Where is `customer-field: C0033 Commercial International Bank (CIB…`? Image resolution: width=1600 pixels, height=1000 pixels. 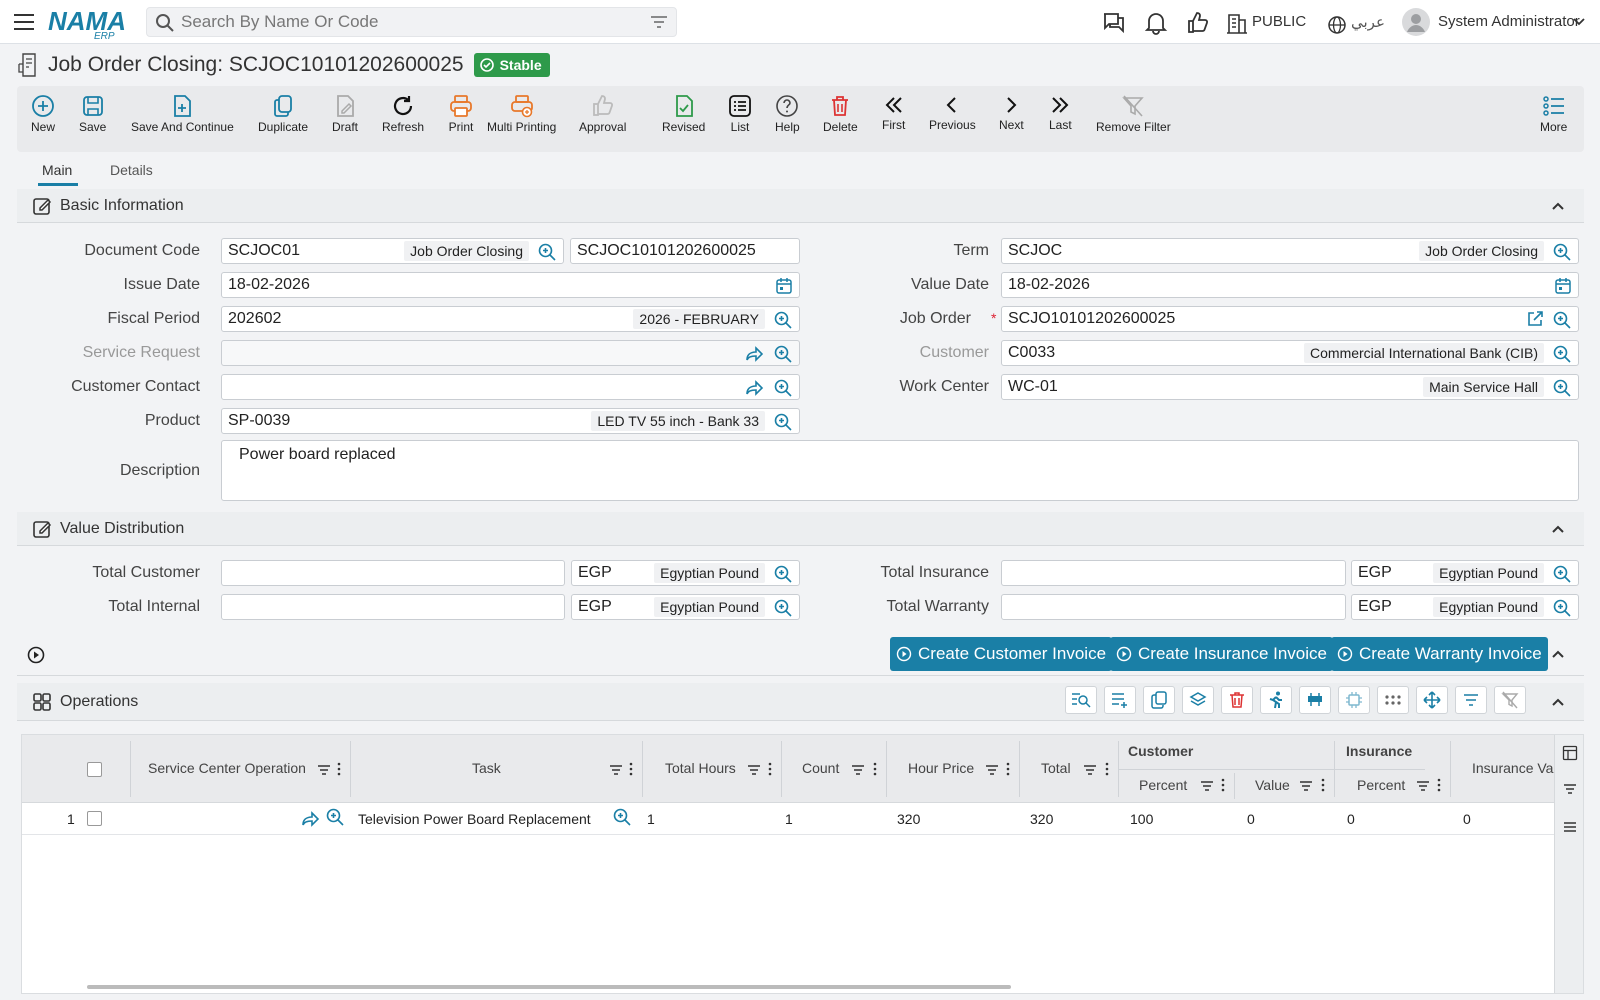 customer-field: C0033 Commercial International Bank (CIB… is located at coordinates (1290, 353).